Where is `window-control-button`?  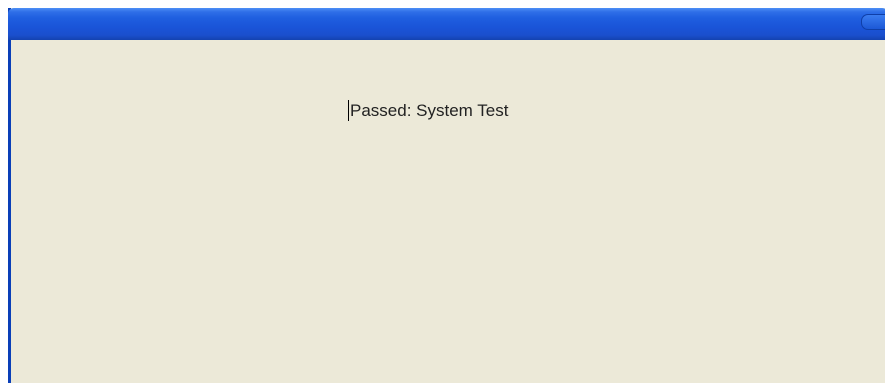
window-control-button is located at coordinates (873, 22).